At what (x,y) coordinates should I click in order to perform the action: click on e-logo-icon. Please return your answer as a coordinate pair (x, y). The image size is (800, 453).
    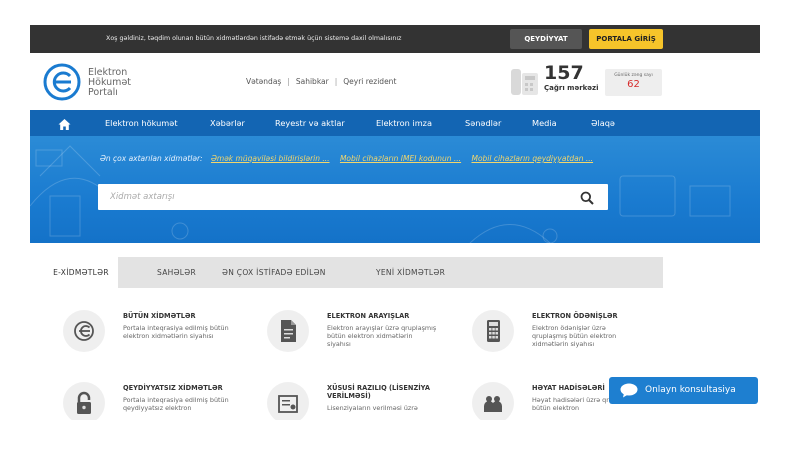
    Looking at the image, I should click on (84, 331).